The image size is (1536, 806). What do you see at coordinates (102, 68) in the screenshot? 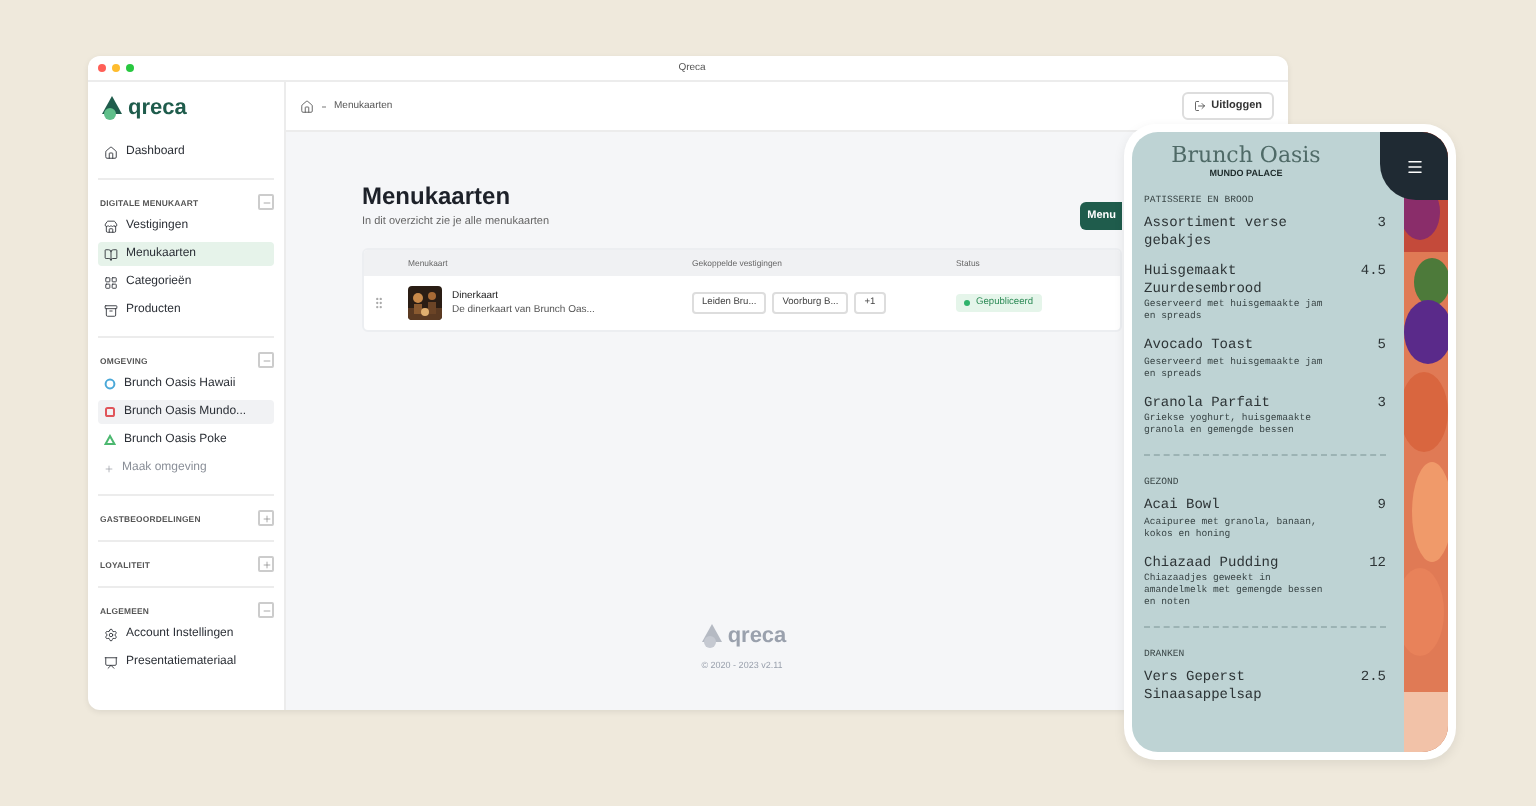
I see `close-dot` at bounding box center [102, 68].